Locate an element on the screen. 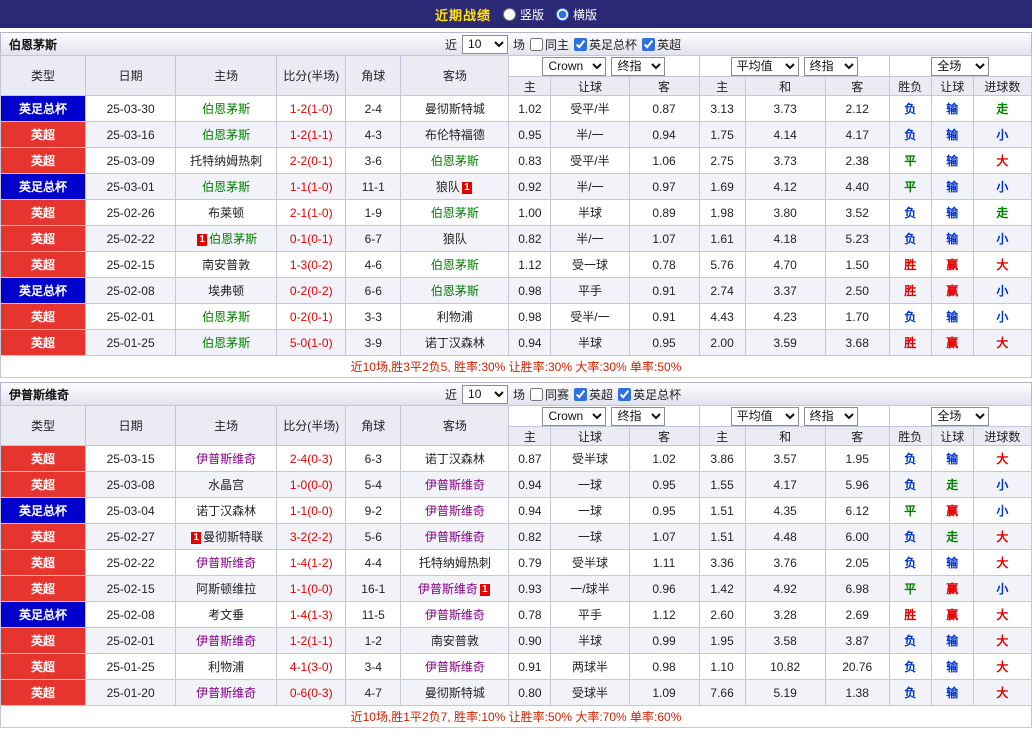 The image size is (1032, 734). odds-handicap: 受半球 is located at coordinates (590, 458).